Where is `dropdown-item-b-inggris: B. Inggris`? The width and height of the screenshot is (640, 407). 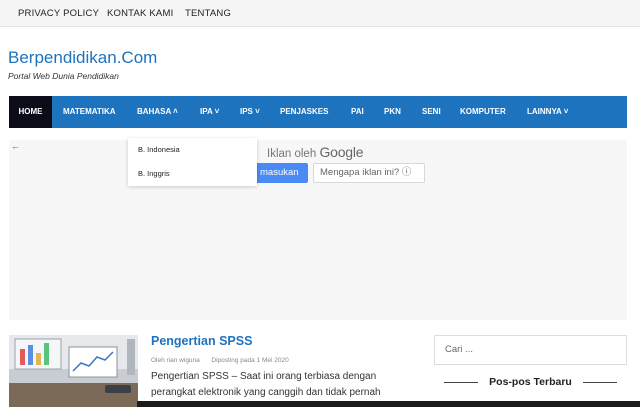 dropdown-item-b-inggris: B. Inggris is located at coordinates (154, 173).